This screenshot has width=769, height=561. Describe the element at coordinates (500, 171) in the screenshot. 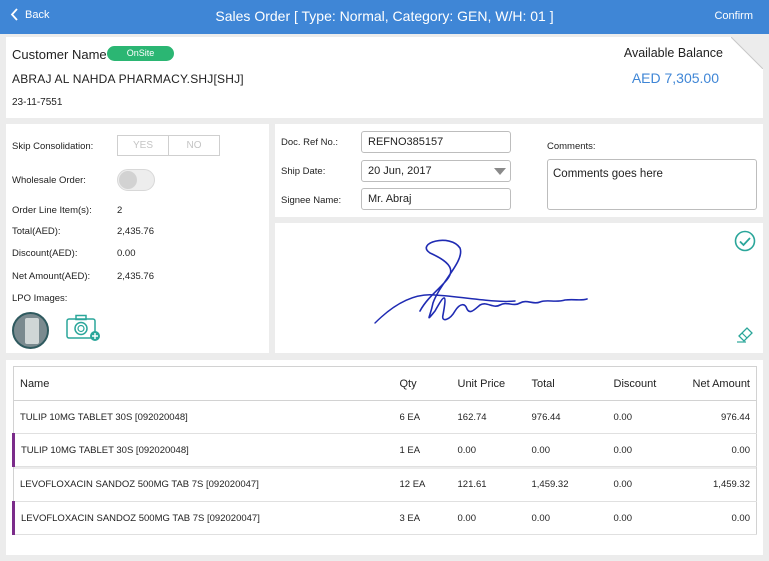

I see `dropdown-arrow-icon` at that location.